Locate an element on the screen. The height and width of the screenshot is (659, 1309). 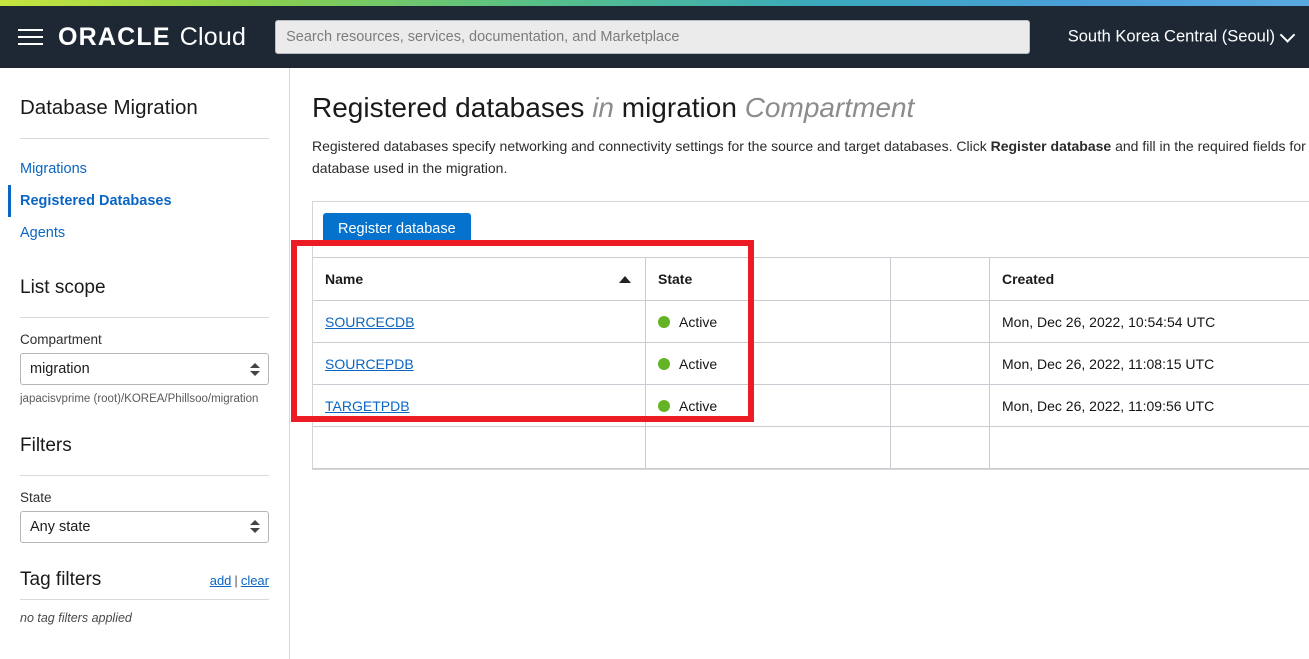
column-header-state-label: State is located at coordinates (675, 279).